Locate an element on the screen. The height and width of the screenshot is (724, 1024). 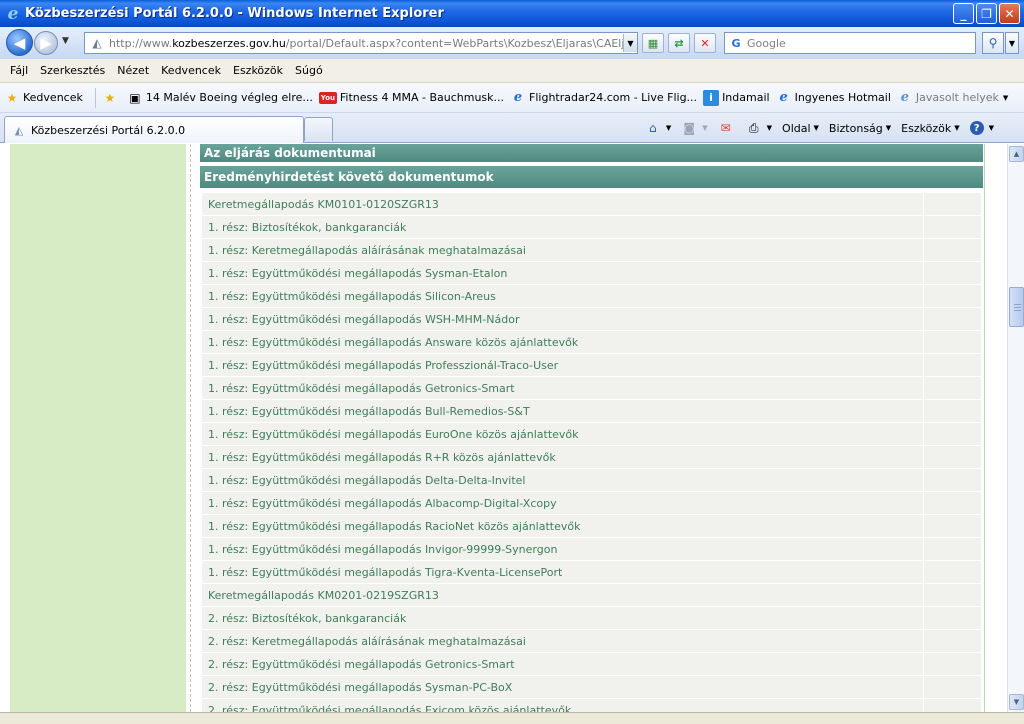
favorite-link-indamail: i Indamail is located at coordinates (736, 97).